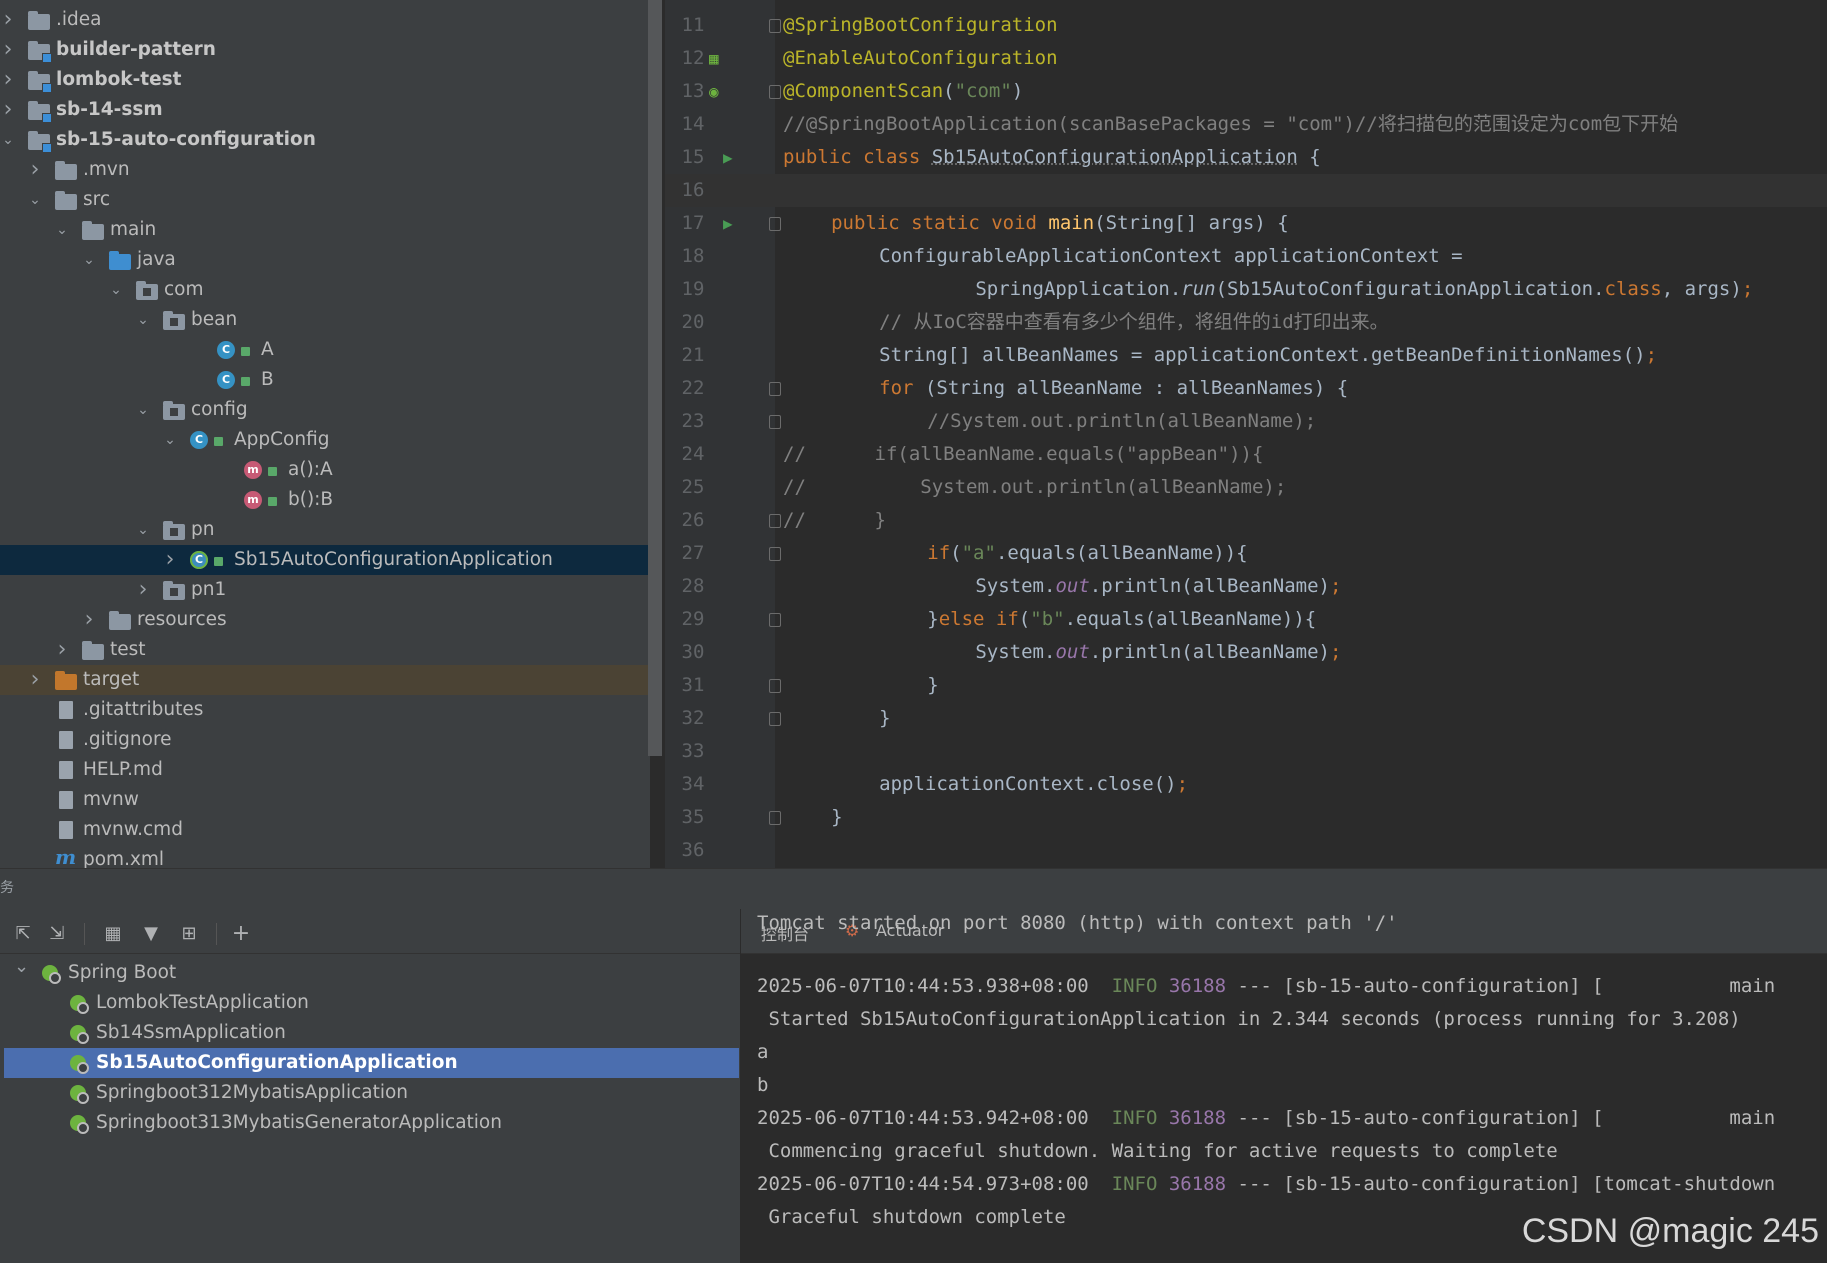  I want to click on tree-item: › .idea, so click(325, 20).